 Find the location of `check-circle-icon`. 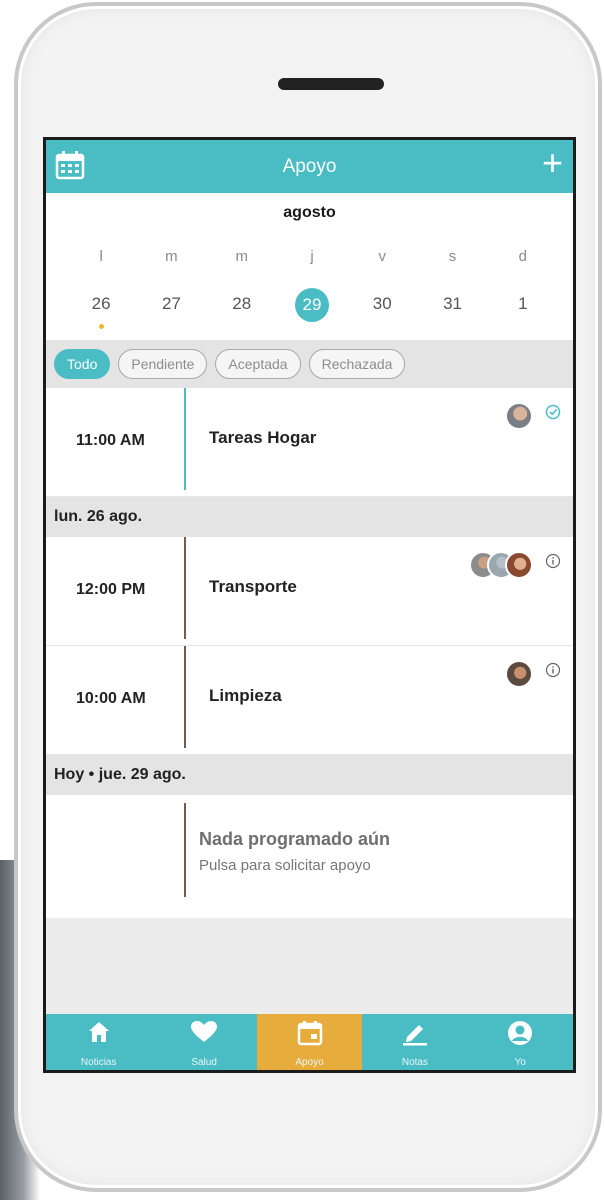

check-circle-icon is located at coordinates (553, 414).